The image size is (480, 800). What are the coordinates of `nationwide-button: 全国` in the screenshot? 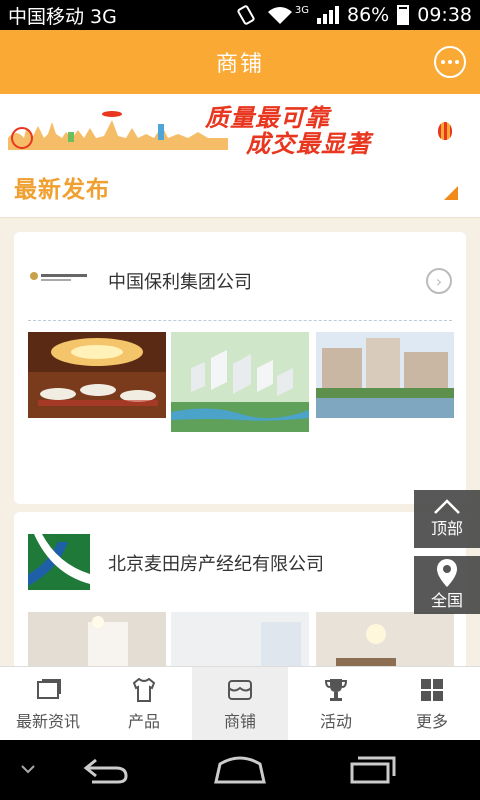 It's located at (447, 585).